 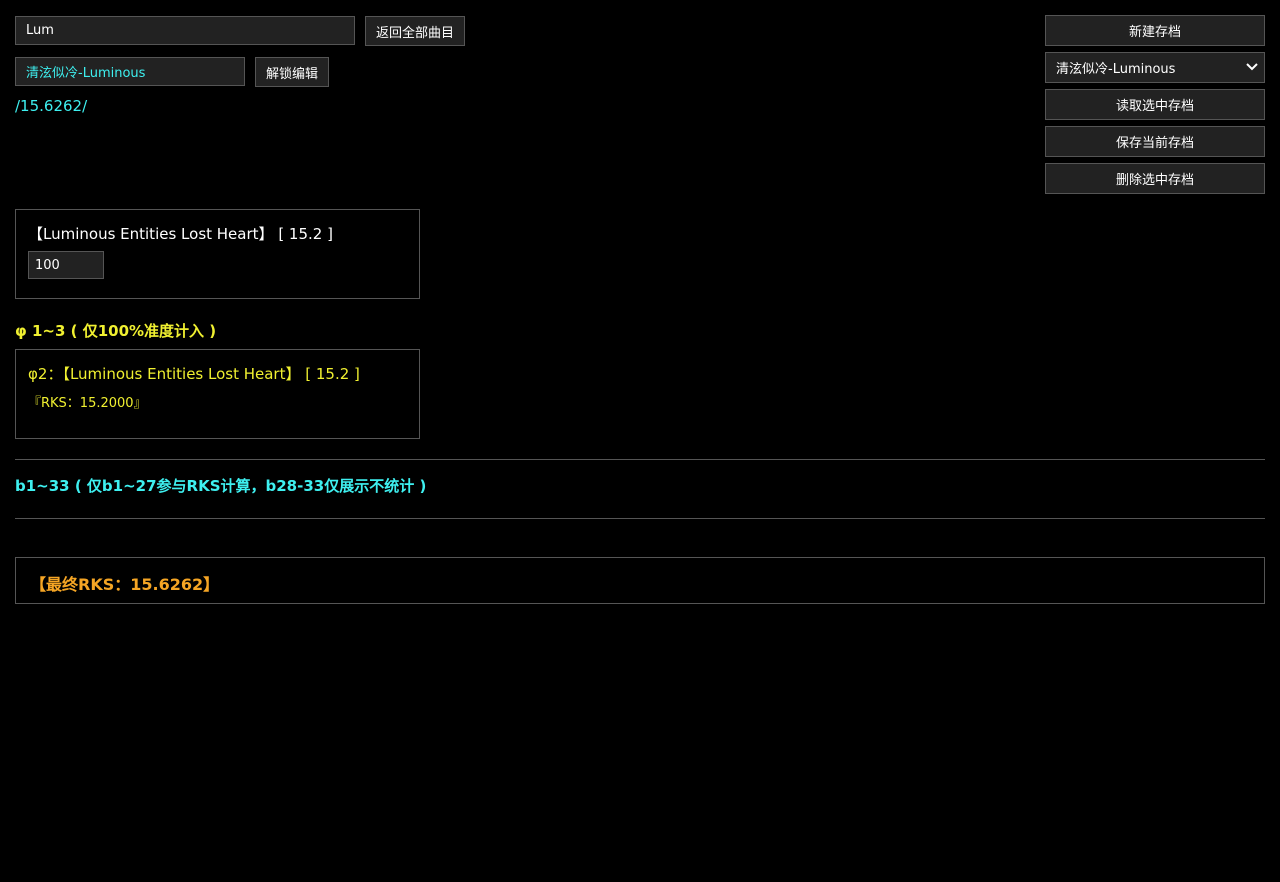 I want to click on rks-path-text: /15.6262/, so click(x=51, y=106).